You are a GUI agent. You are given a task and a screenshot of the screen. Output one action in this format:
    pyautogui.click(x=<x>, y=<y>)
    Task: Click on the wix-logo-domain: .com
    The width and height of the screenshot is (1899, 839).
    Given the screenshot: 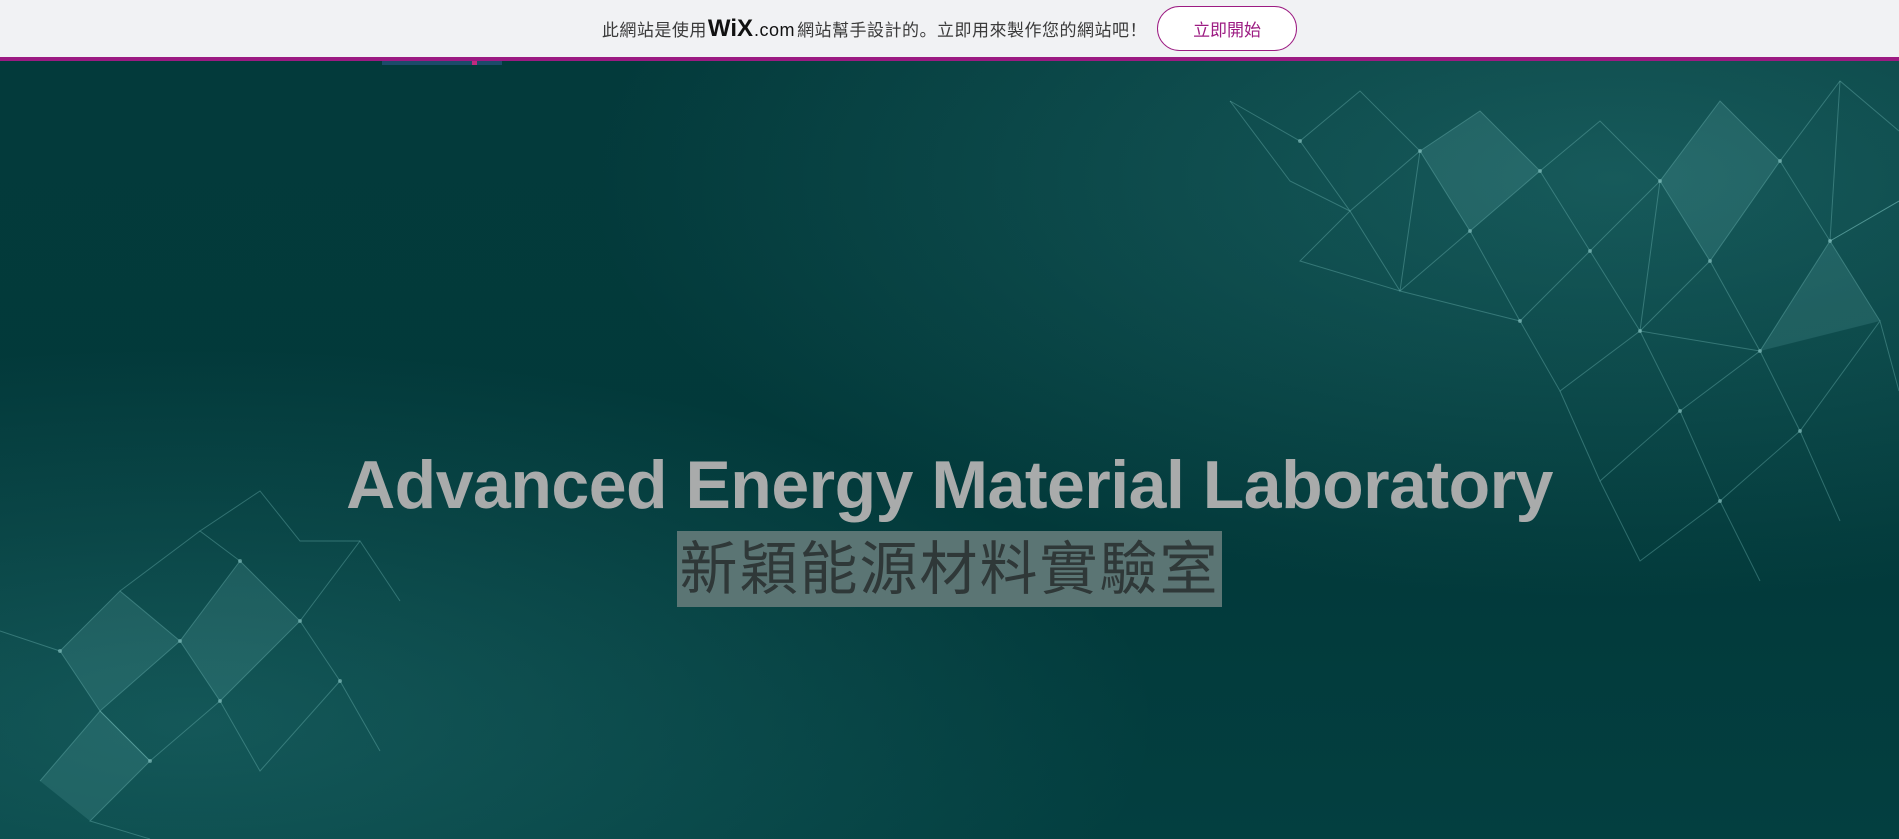 What is the action you would take?
    pyautogui.click(x=775, y=29)
    